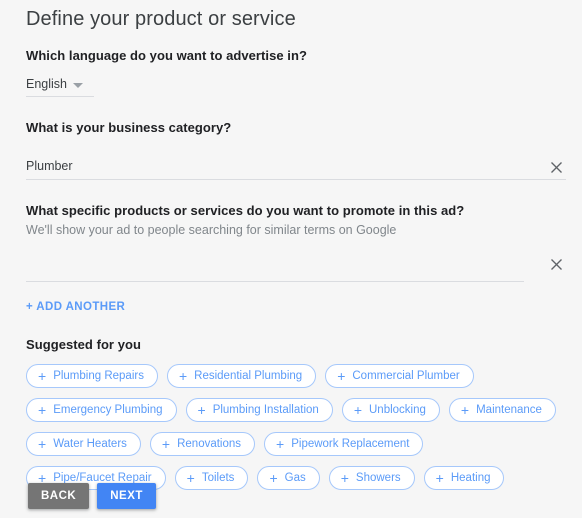 This screenshot has width=582, height=518. I want to click on chevron-down-icon, so click(78, 85).